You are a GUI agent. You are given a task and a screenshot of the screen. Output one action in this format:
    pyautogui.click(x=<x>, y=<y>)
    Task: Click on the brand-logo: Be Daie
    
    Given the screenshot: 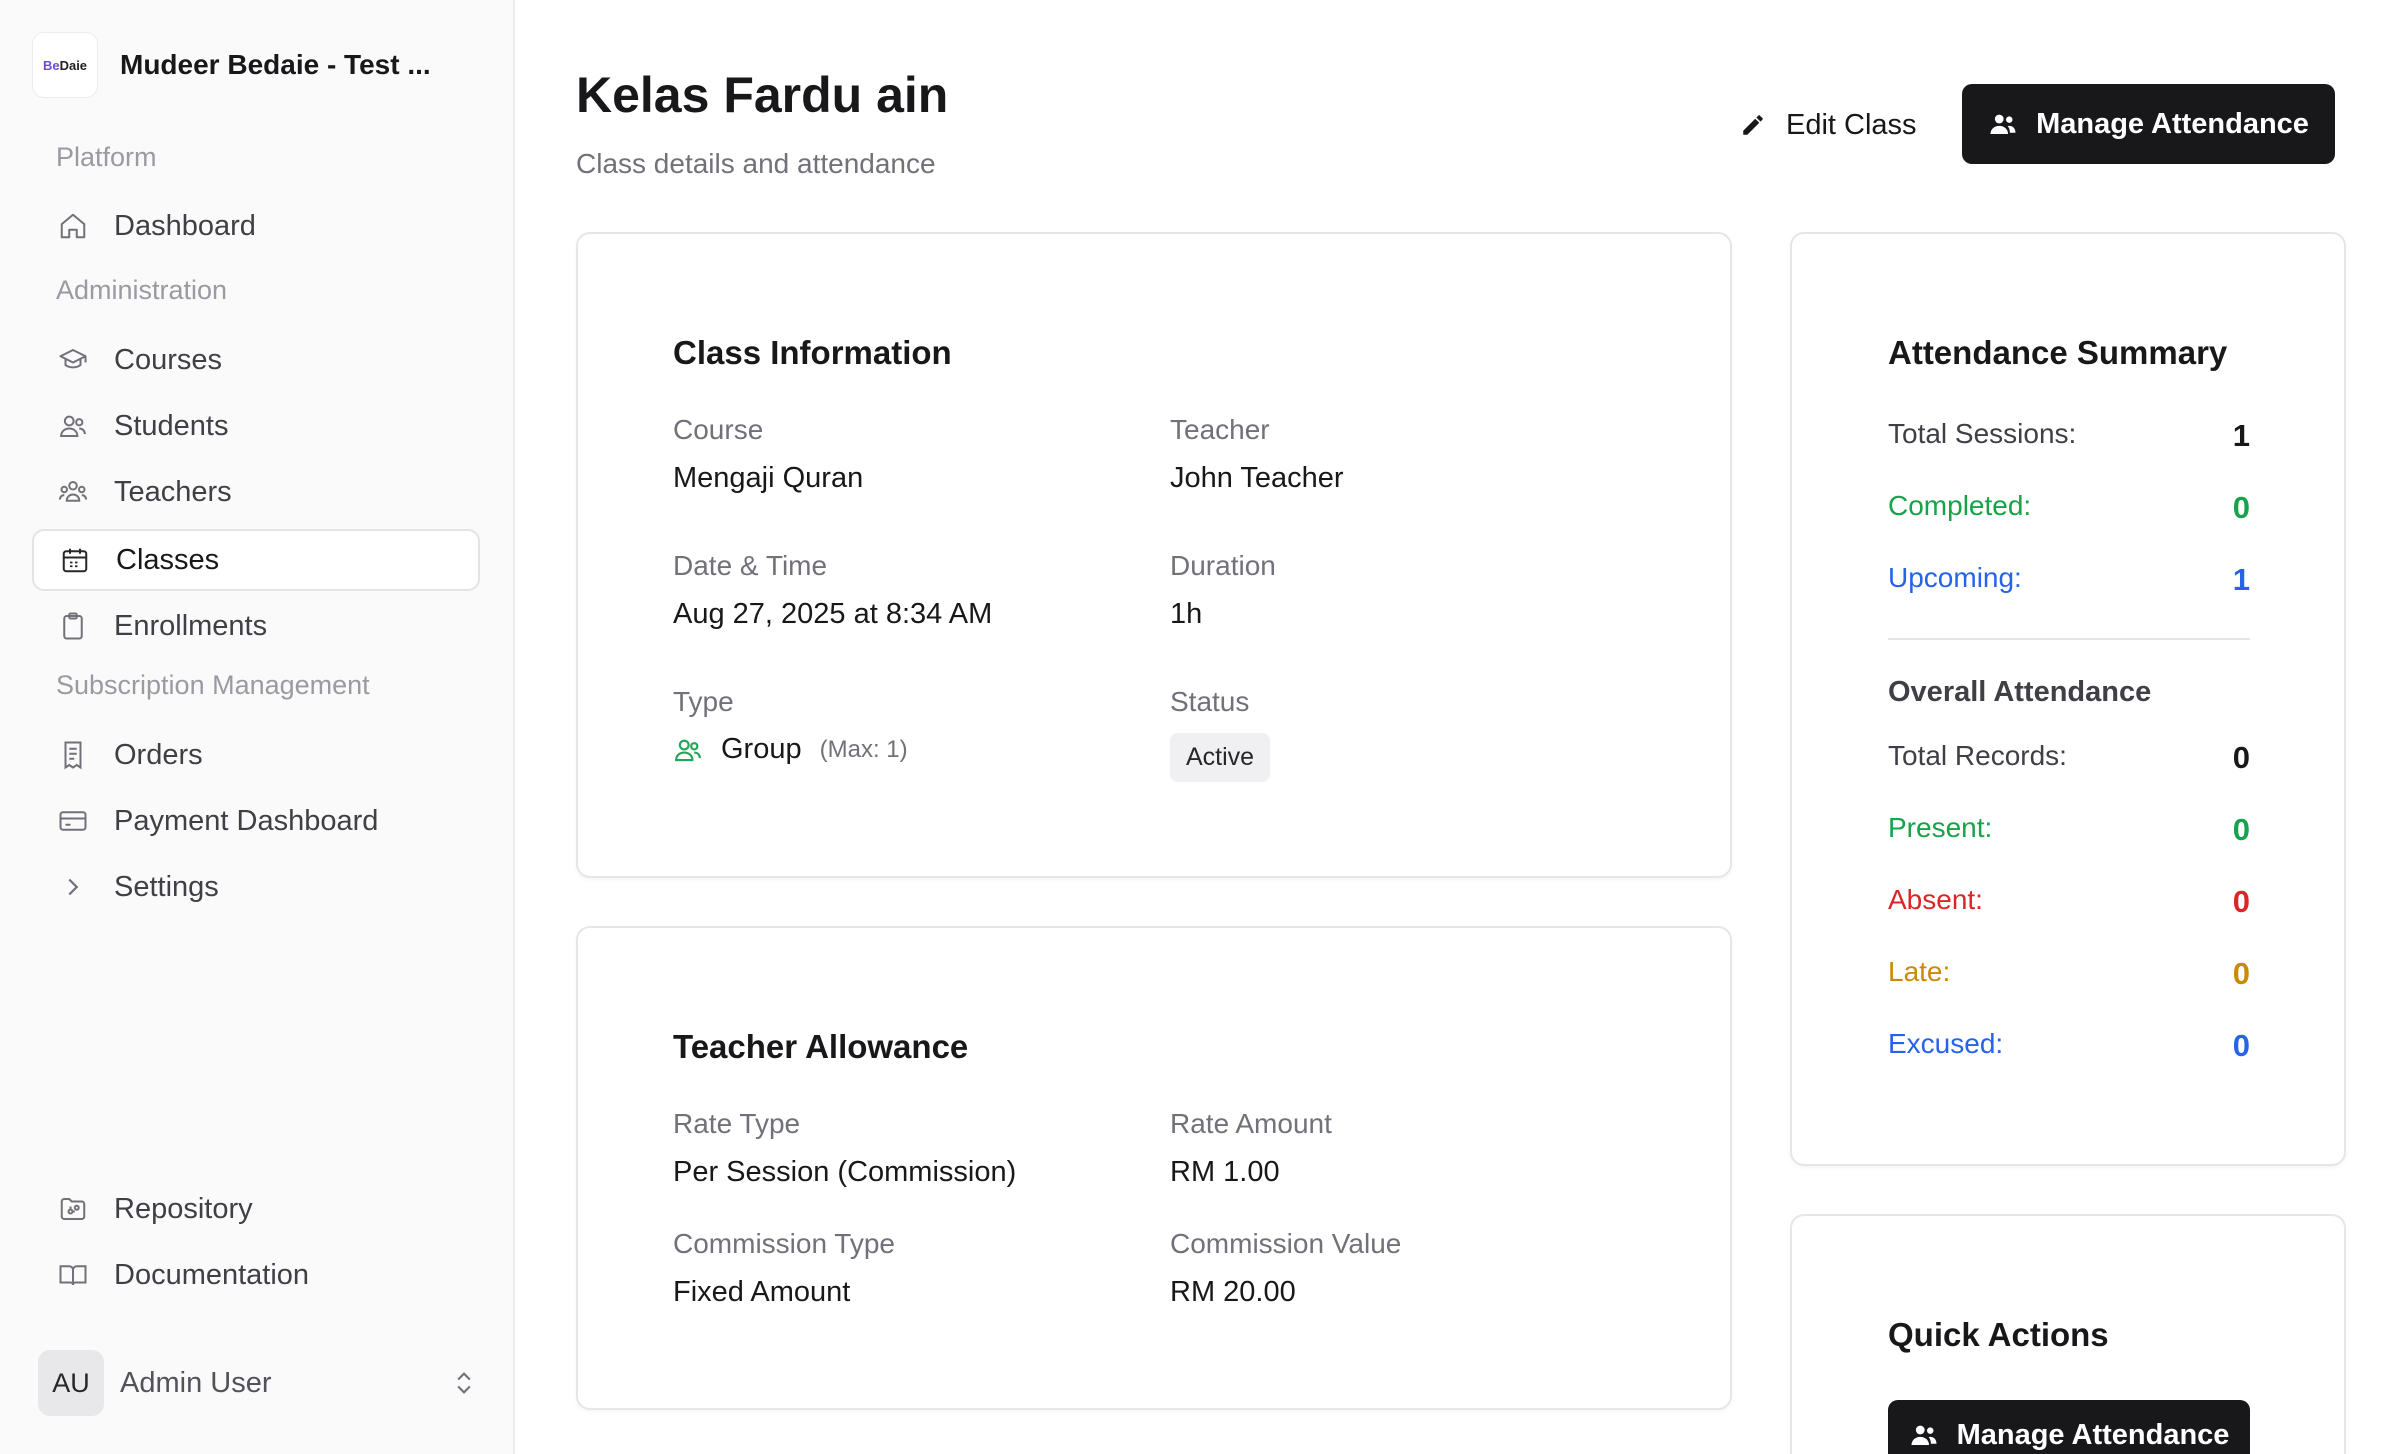 What is the action you would take?
    pyautogui.click(x=65, y=65)
    